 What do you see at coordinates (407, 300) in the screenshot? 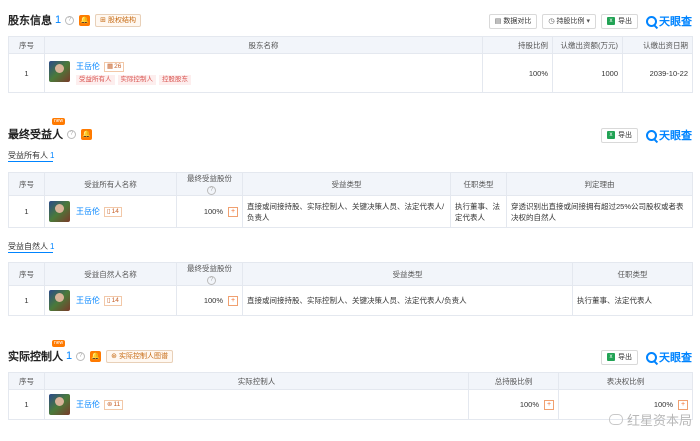
I see `benefit-type-value: 直接或间接持股、实际控制人、关键决策人员、法定代表人/负责人` at bounding box center [407, 300].